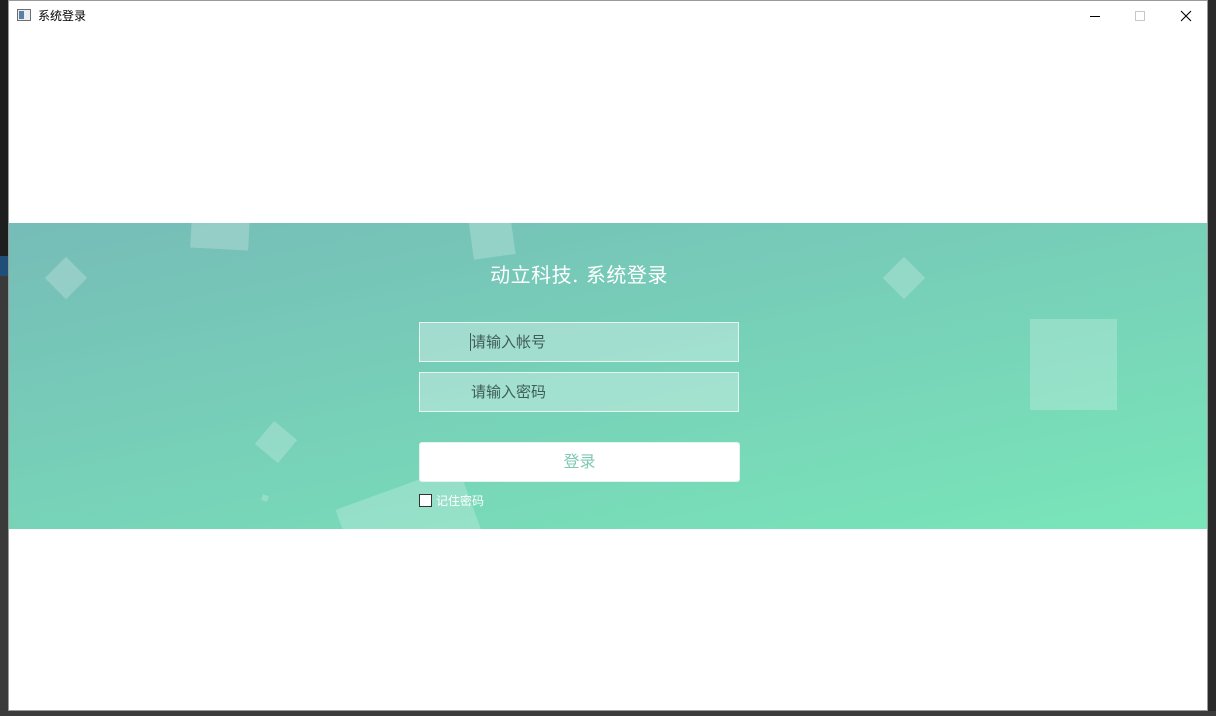 The image size is (1216, 716). I want to click on close-button, so click(1186, 16).